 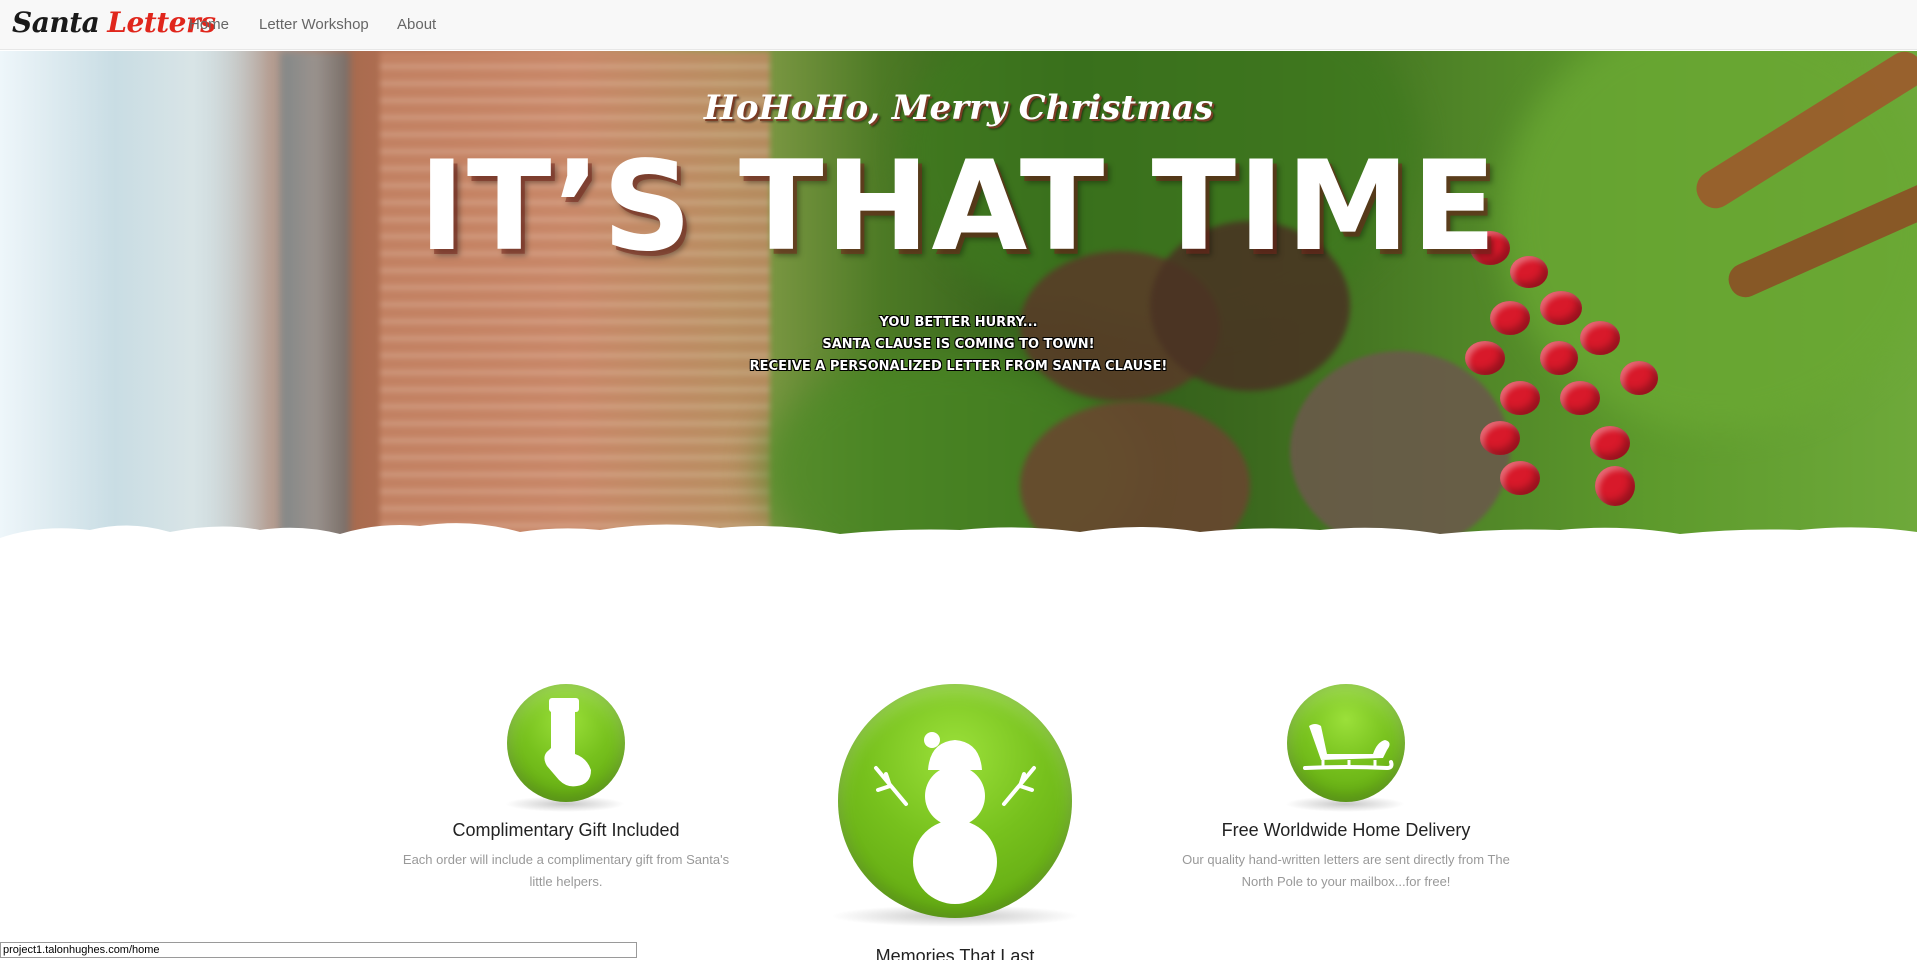 What do you see at coordinates (958, 344) in the screenshot?
I see `hero-line-2: Santa Clause is coming to town!` at bounding box center [958, 344].